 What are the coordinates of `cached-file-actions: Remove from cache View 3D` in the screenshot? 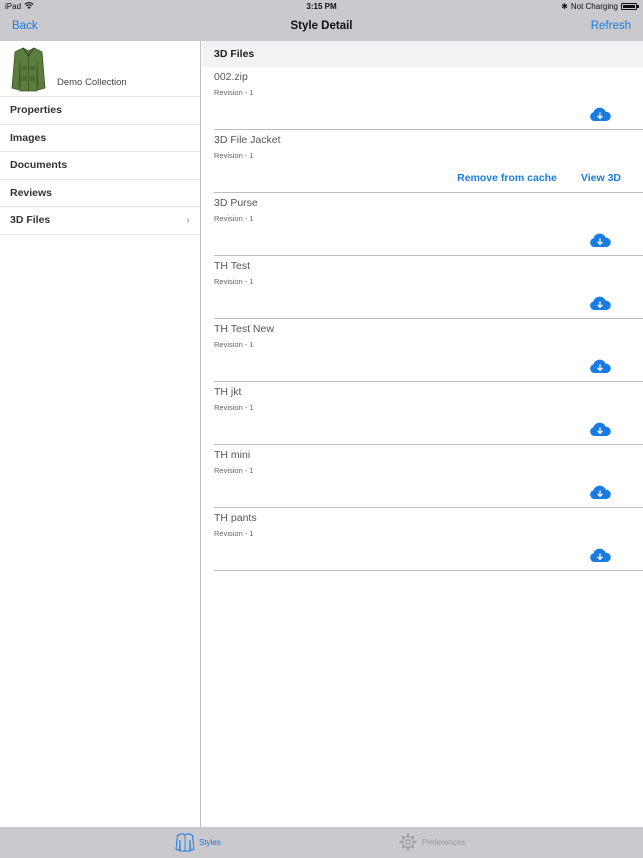 It's located at (539, 178).